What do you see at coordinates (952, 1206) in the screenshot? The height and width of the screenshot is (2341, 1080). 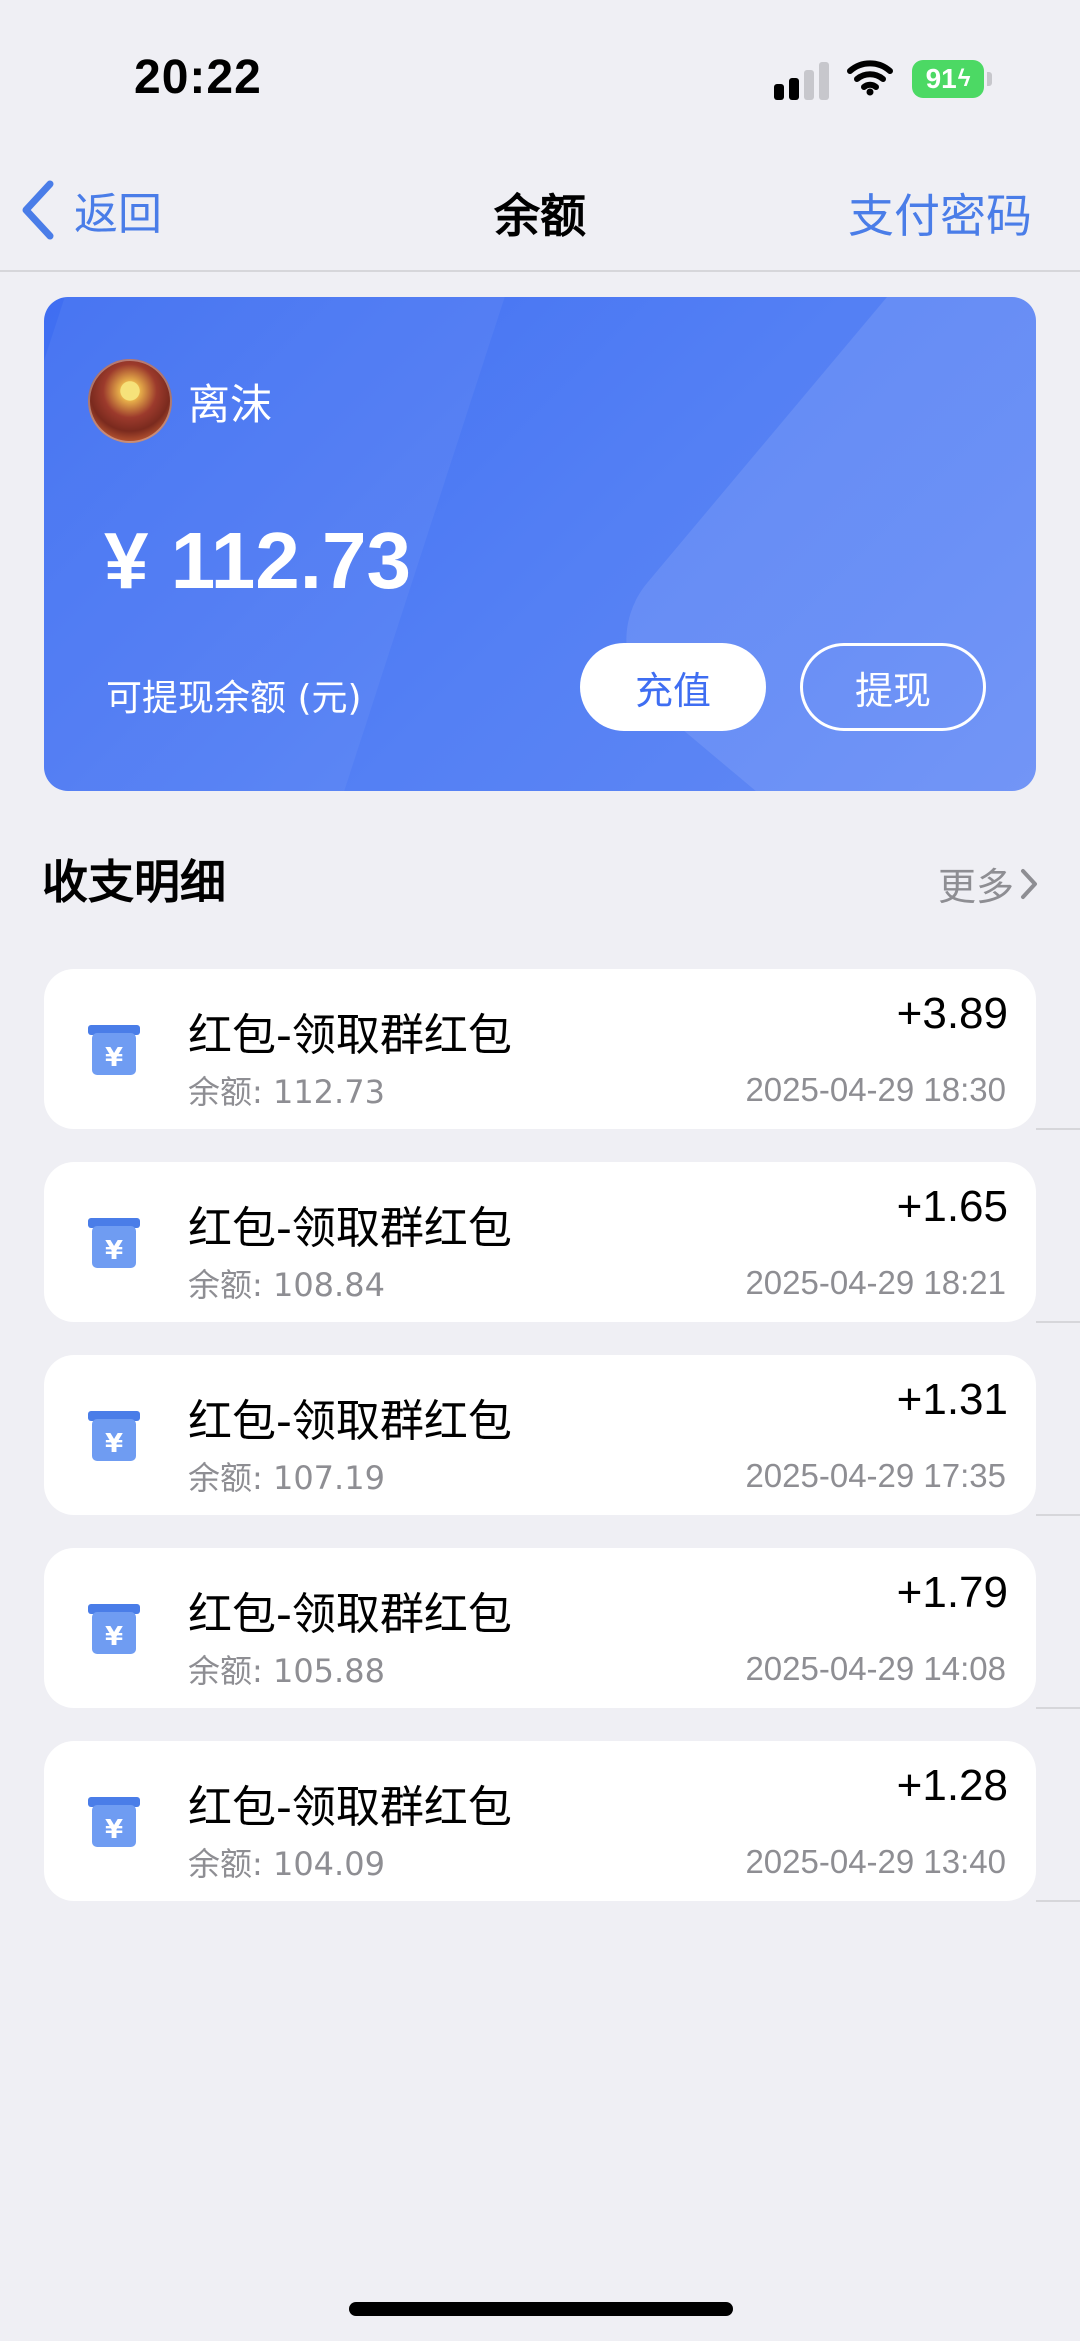 I see `transaction-amount: +1.65` at bounding box center [952, 1206].